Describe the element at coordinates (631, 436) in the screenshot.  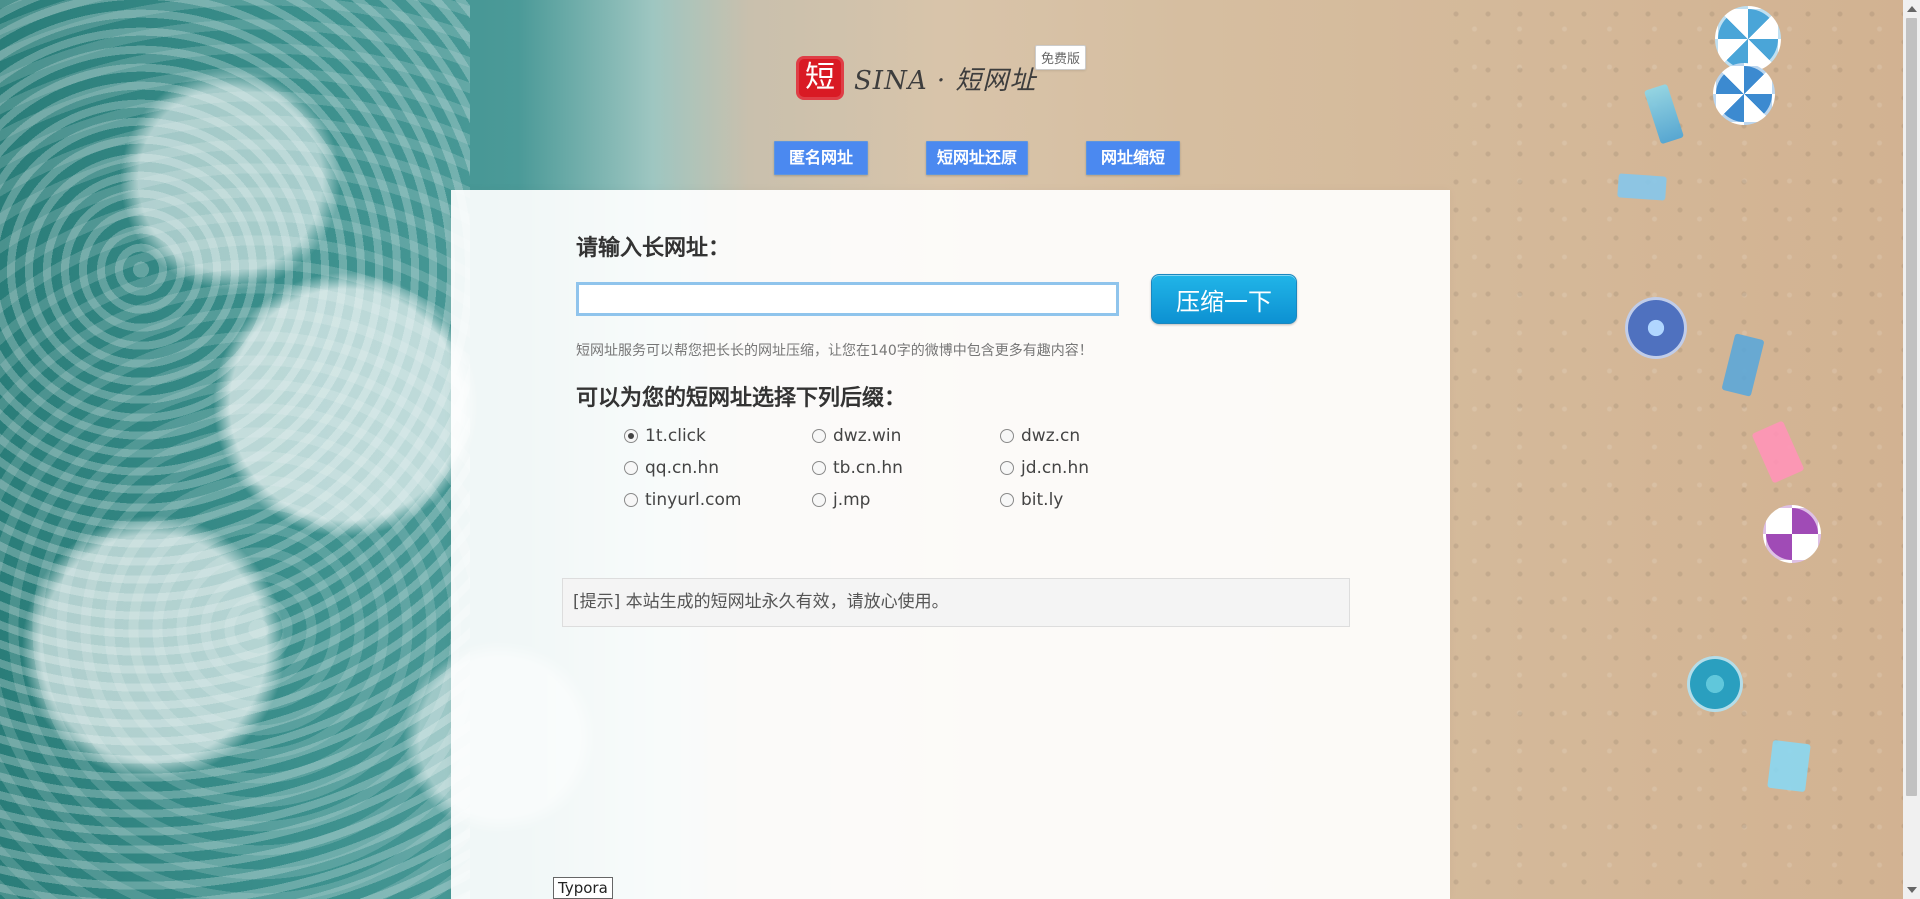
I see `radio-button-selected` at that location.